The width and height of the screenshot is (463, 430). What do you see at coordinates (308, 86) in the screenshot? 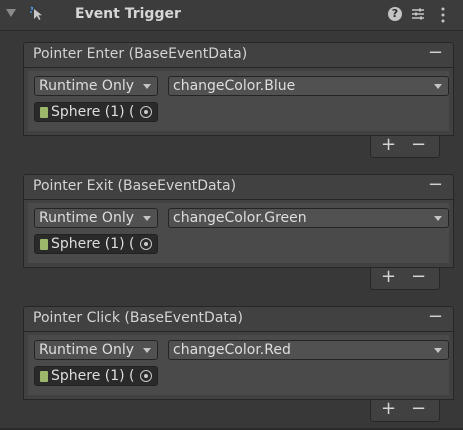
I see `method-dropdown: changeColor.Blue` at bounding box center [308, 86].